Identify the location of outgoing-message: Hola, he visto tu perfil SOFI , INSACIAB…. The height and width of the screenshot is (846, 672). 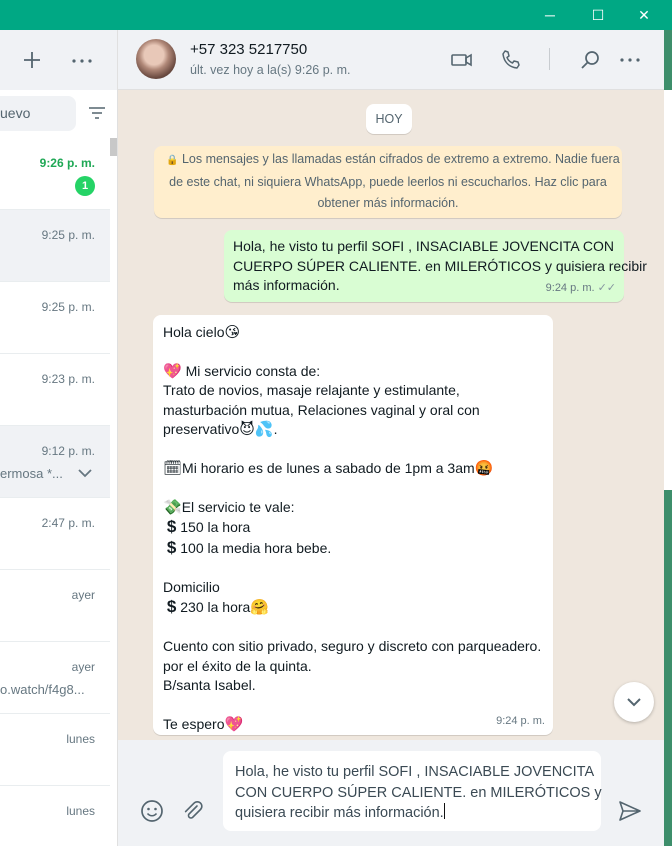
(435, 266).